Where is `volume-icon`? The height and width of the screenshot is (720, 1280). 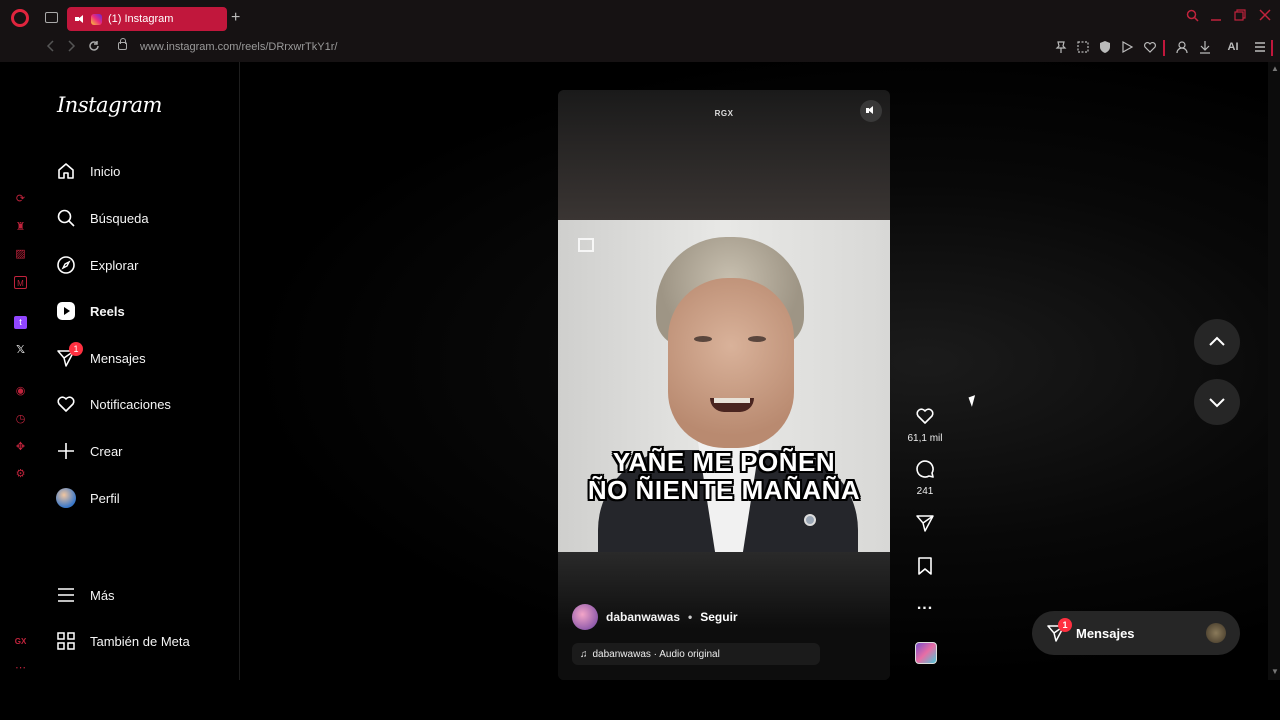
volume-icon is located at coordinates (871, 111).